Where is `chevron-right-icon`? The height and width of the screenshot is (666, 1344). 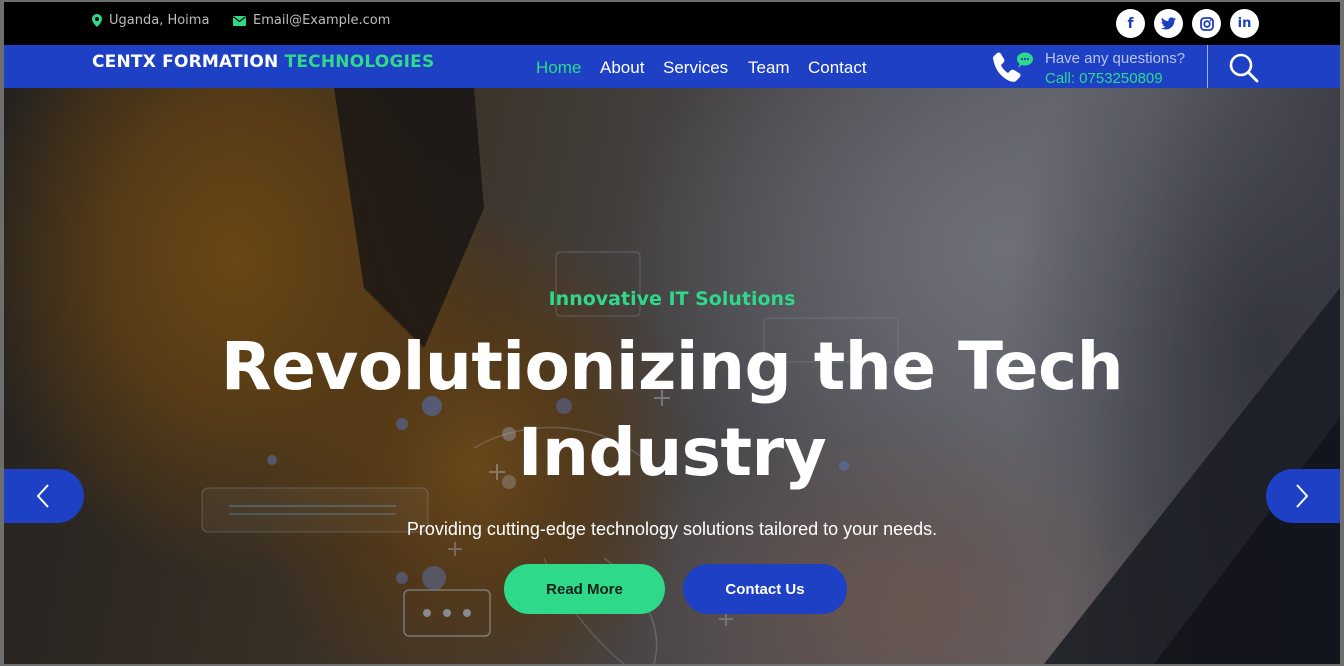 chevron-right-icon is located at coordinates (1302, 496).